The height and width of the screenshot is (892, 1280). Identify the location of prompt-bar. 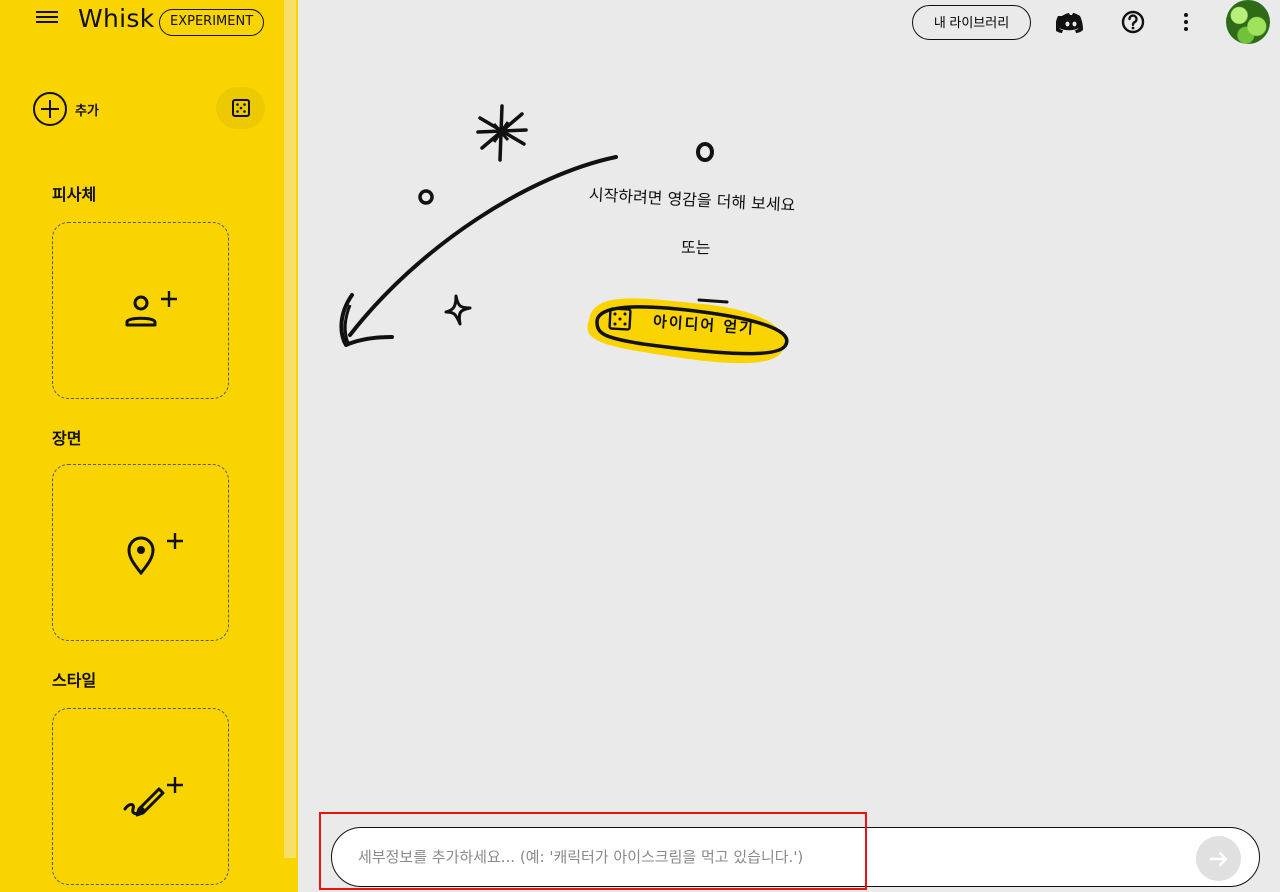
(795, 857).